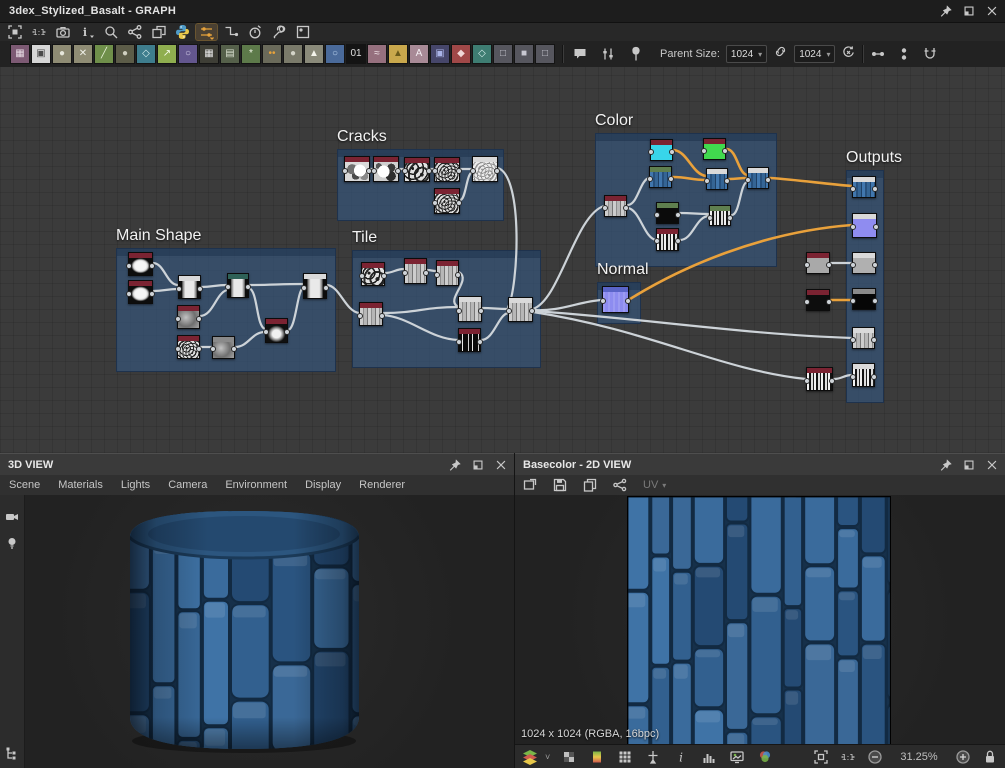  I want to click on frame-inner-icon: □, so click(503, 54).